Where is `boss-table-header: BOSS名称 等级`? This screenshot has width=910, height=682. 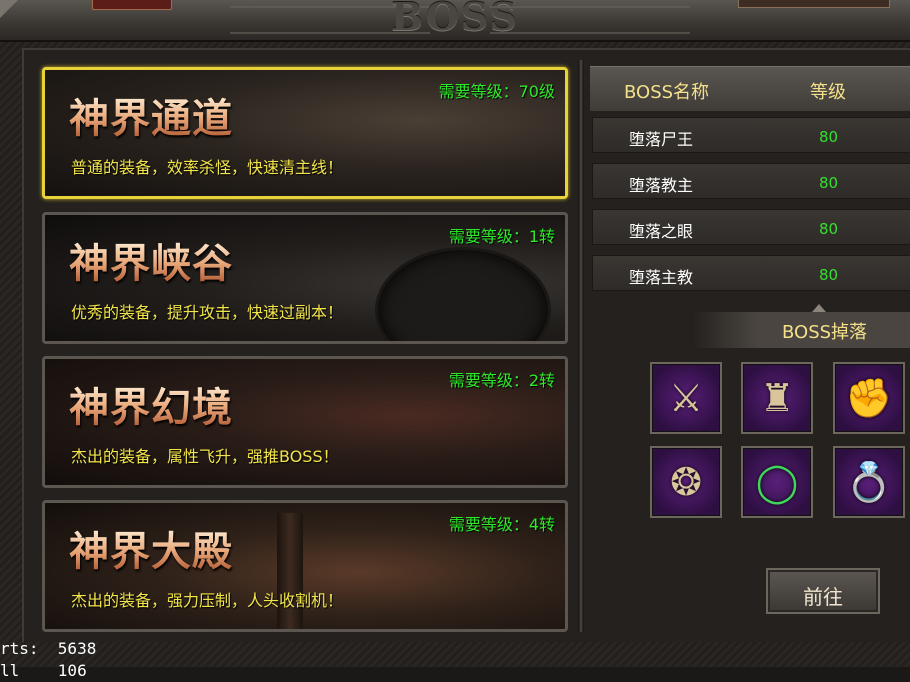 boss-table-header: BOSS名称 等级 is located at coordinates (750, 88).